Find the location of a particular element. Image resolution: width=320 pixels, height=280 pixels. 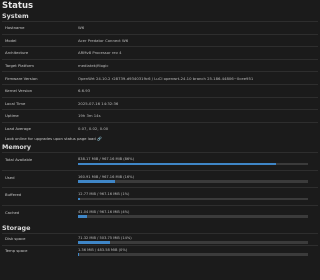

row-value-uptime: 19h 3m 14s is located at coordinates (89, 116).